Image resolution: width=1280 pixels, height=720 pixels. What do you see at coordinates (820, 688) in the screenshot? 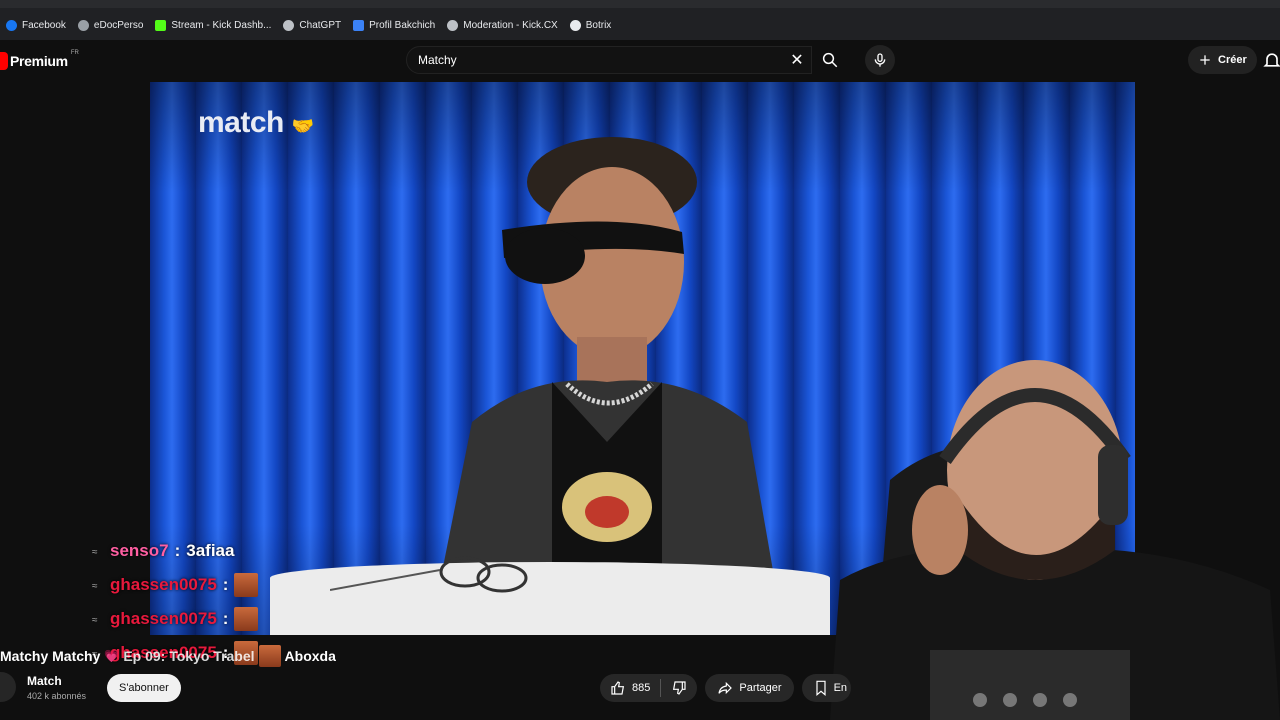
I see `bookmark-icon` at bounding box center [820, 688].